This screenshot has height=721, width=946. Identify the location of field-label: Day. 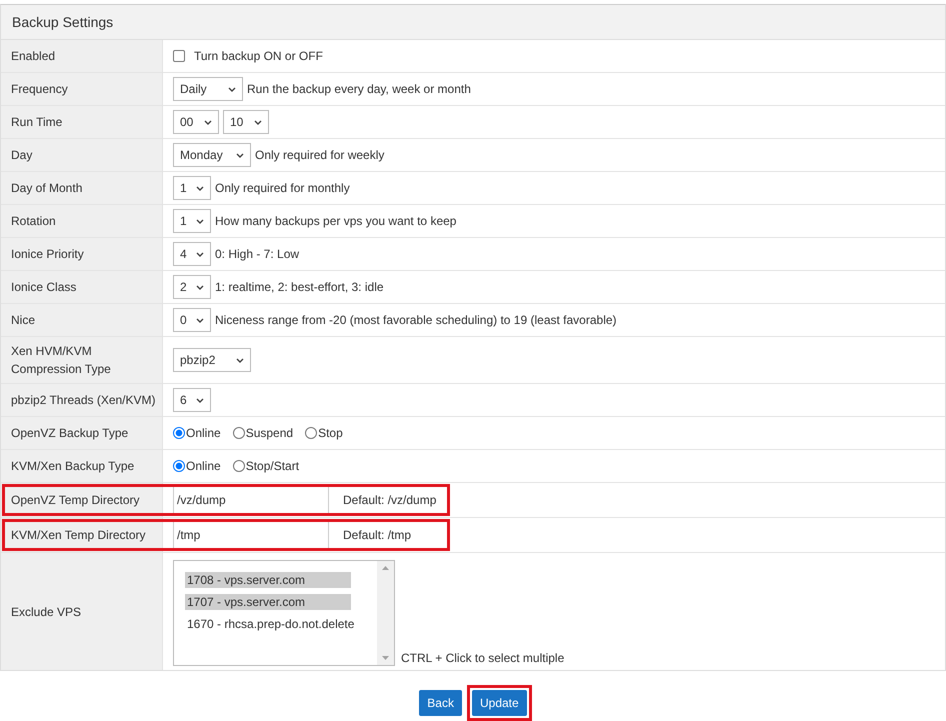
(21, 155).